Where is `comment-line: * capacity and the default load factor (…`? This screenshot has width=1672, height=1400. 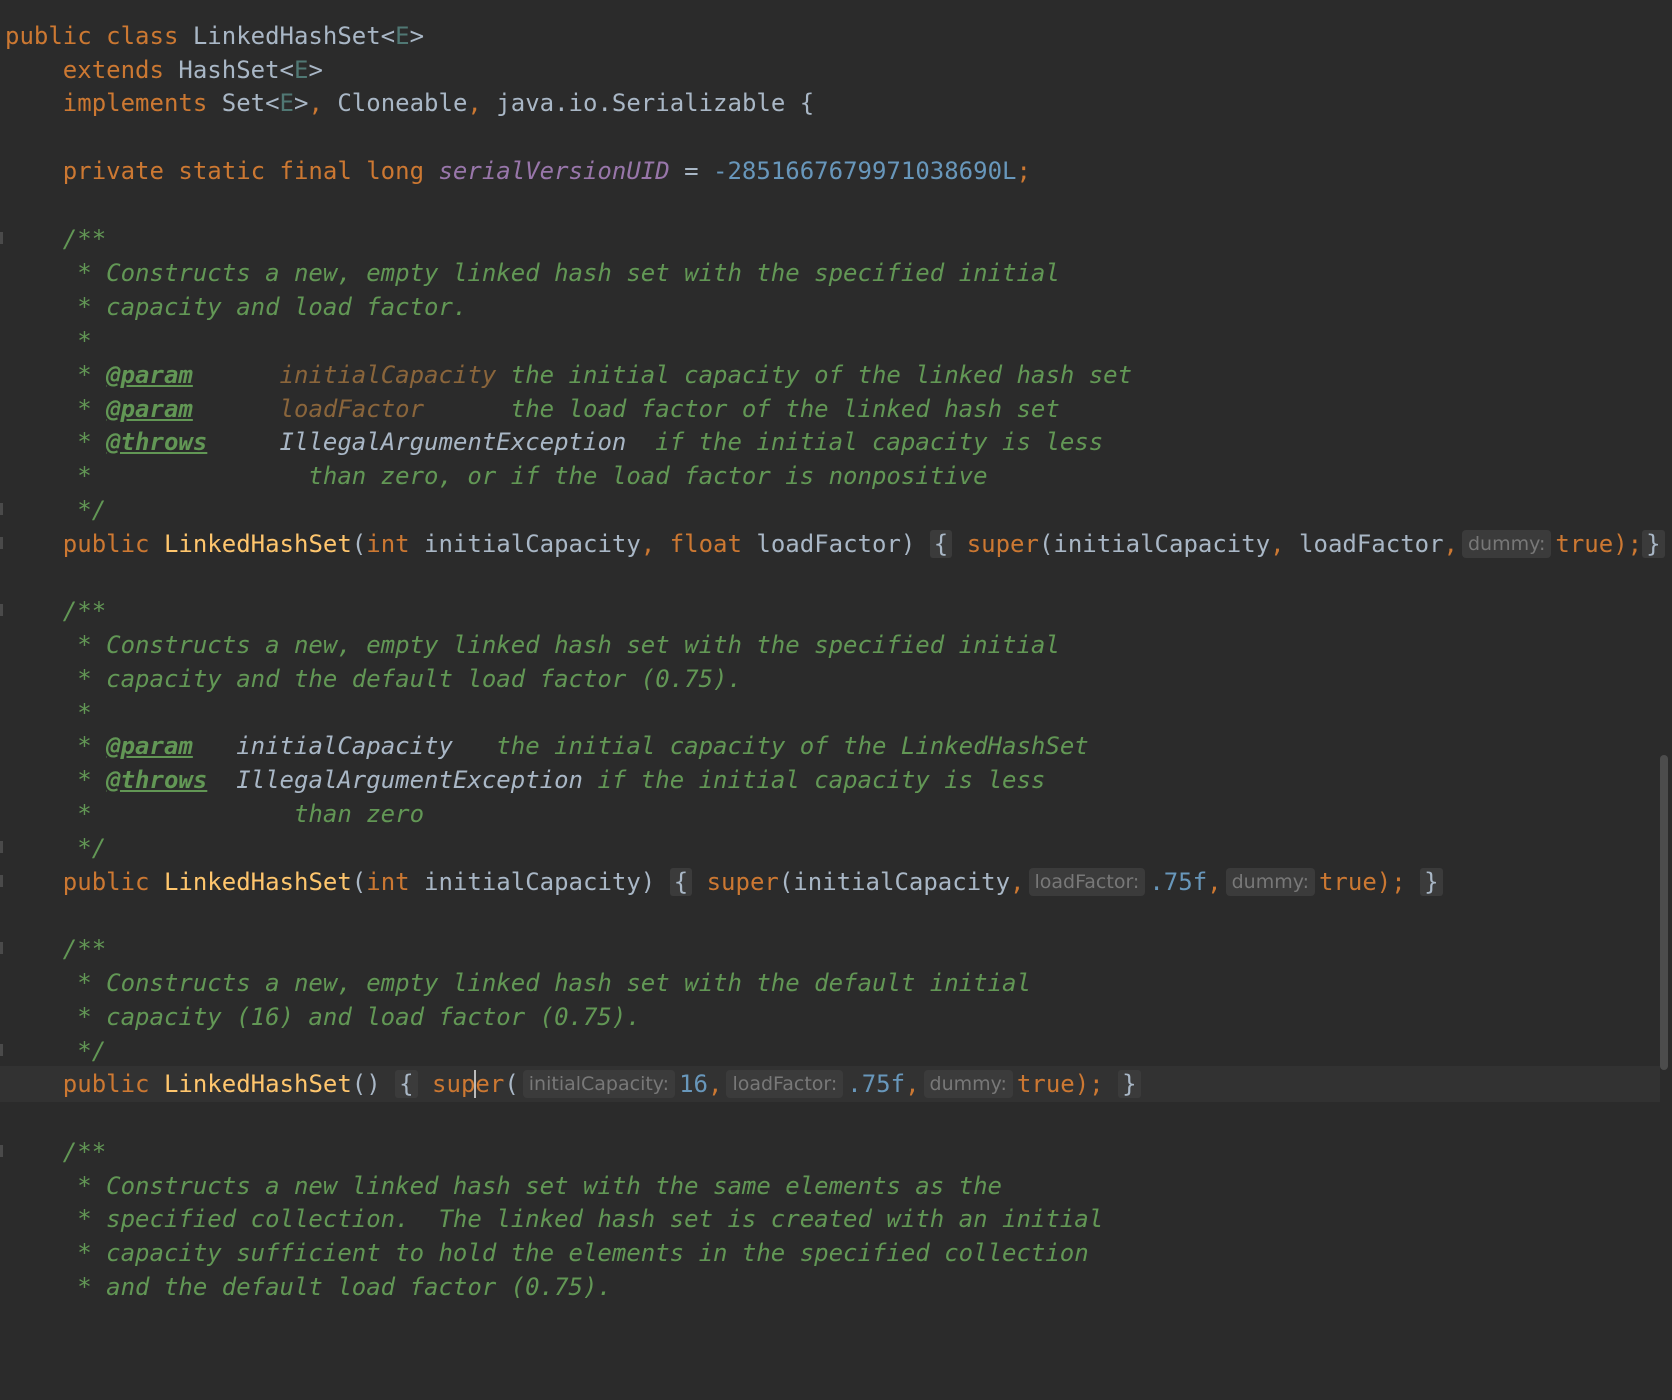 comment-line: * capacity and the default load factor (… is located at coordinates (830, 679).